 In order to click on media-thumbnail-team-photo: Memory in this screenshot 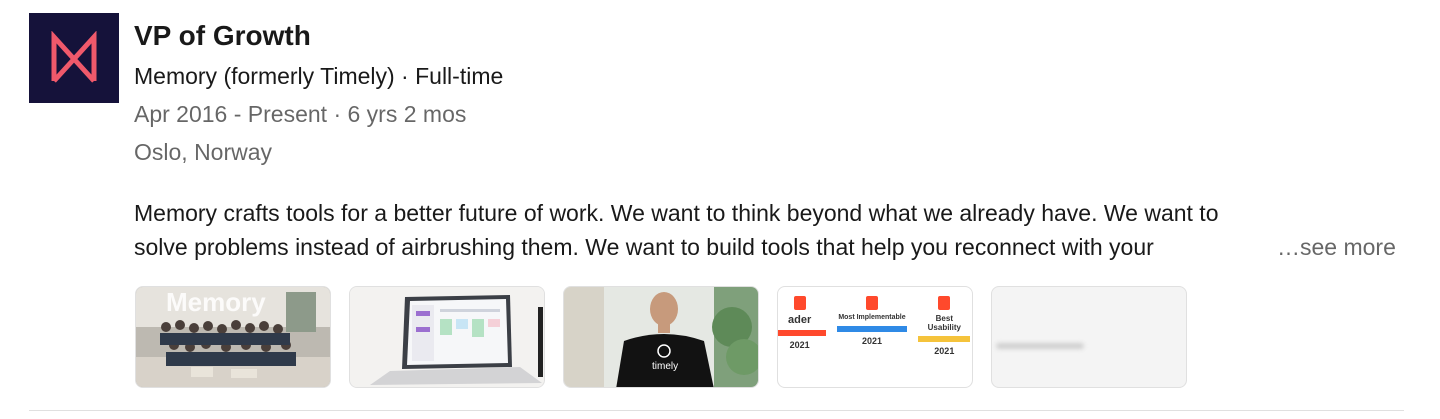, I will do `click(233, 337)`.